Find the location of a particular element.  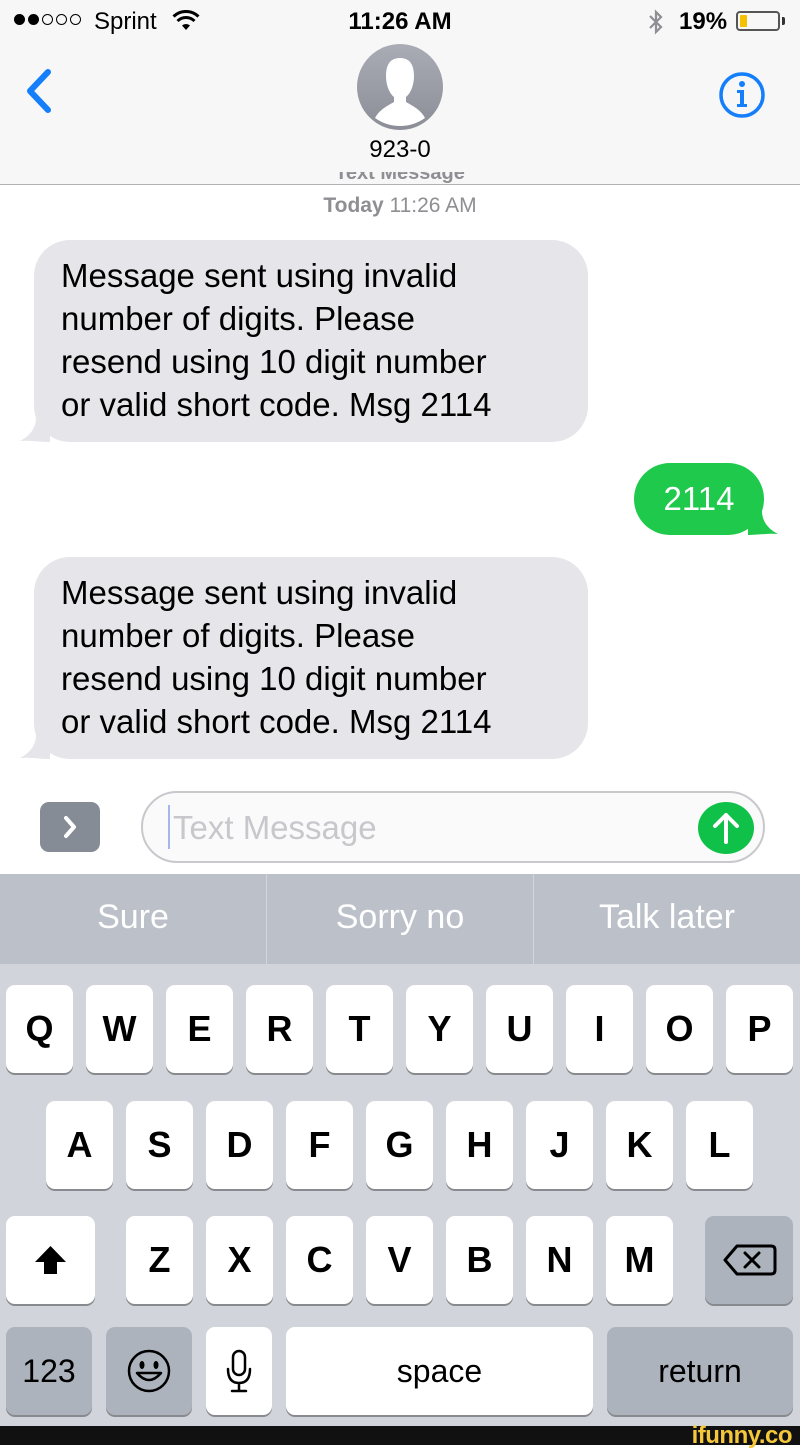

suggestion-sorry-no: Sorry no is located at coordinates (400, 919).